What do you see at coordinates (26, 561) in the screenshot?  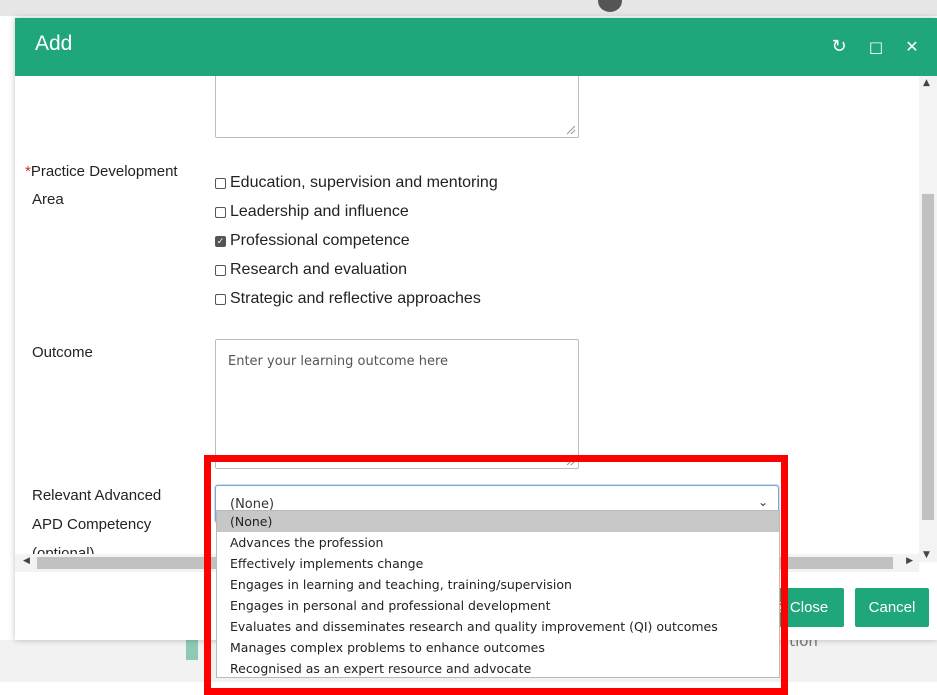 I see `scroll-left-icon: ◀` at bounding box center [26, 561].